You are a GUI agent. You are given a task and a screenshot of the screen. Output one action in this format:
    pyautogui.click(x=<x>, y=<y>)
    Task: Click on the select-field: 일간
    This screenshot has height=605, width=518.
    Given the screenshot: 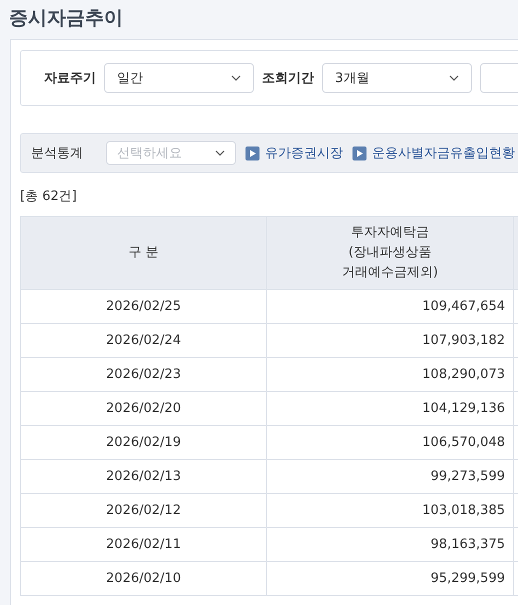 What is the action you would take?
    pyautogui.click(x=179, y=78)
    